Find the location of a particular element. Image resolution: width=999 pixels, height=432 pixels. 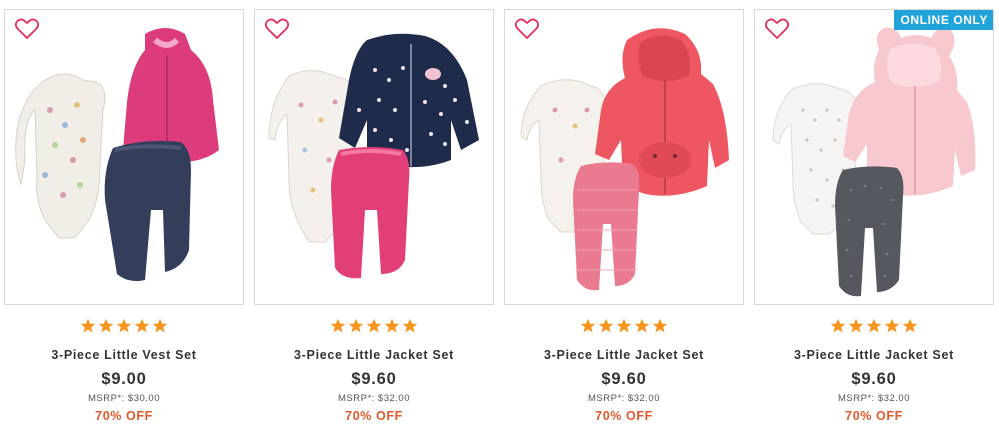

online-only-badge: ONLINE ONLY is located at coordinates (943, 20).